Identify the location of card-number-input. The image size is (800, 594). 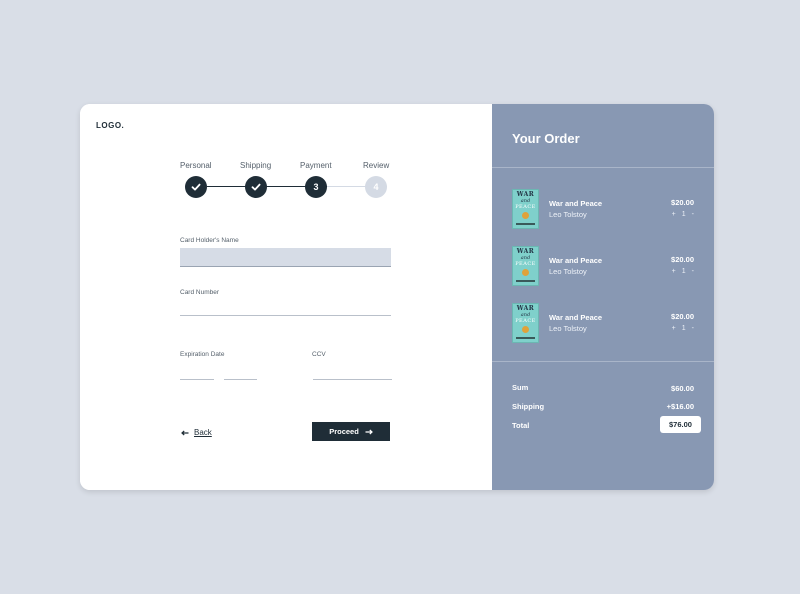
(285, 315).